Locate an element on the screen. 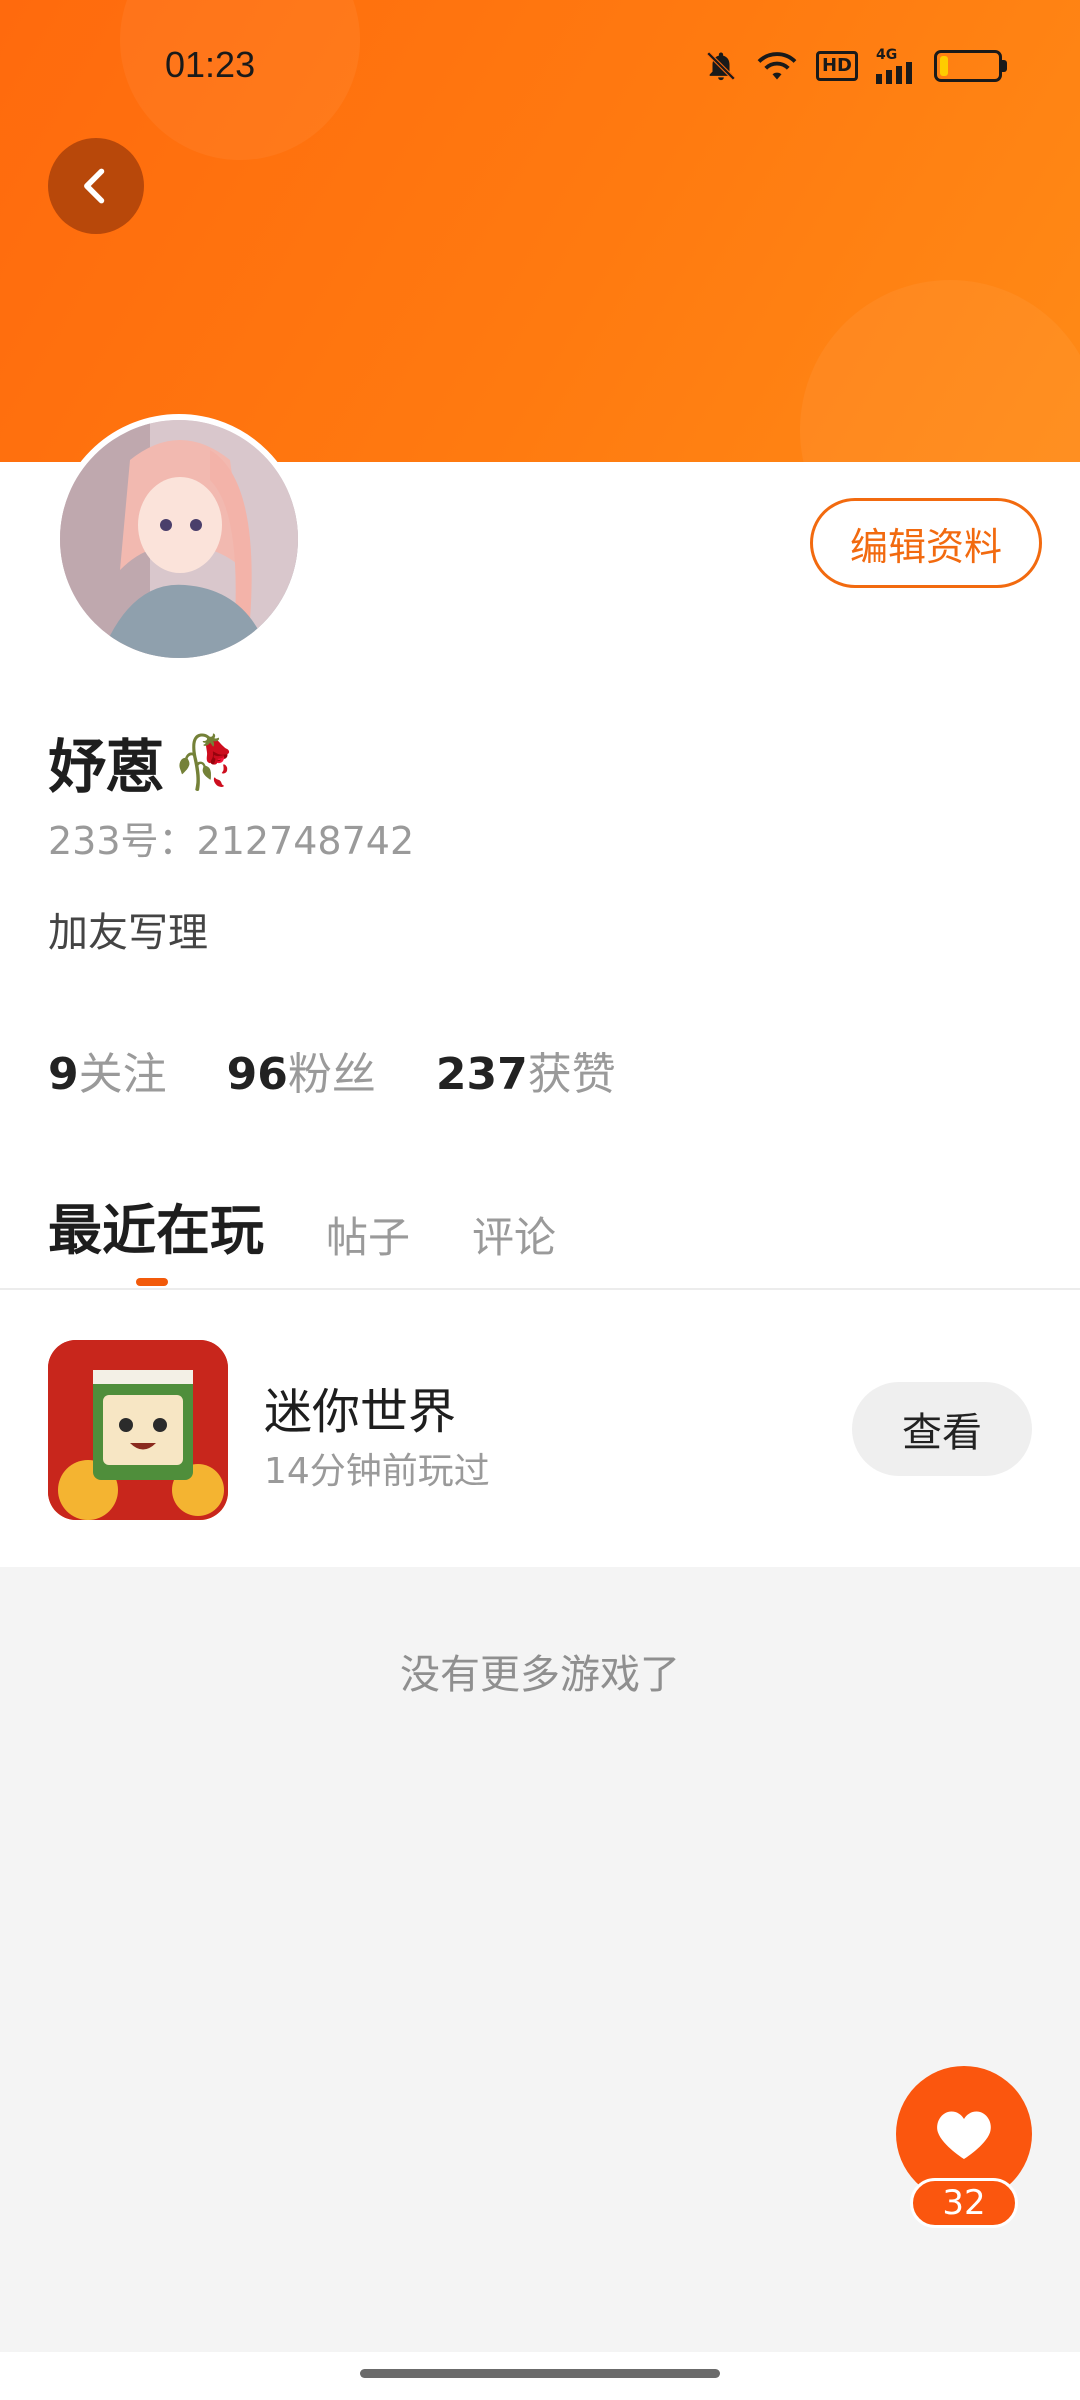 The image size is (1080, 2400). stat-value: 96 is located at coordinates (257, 1074).